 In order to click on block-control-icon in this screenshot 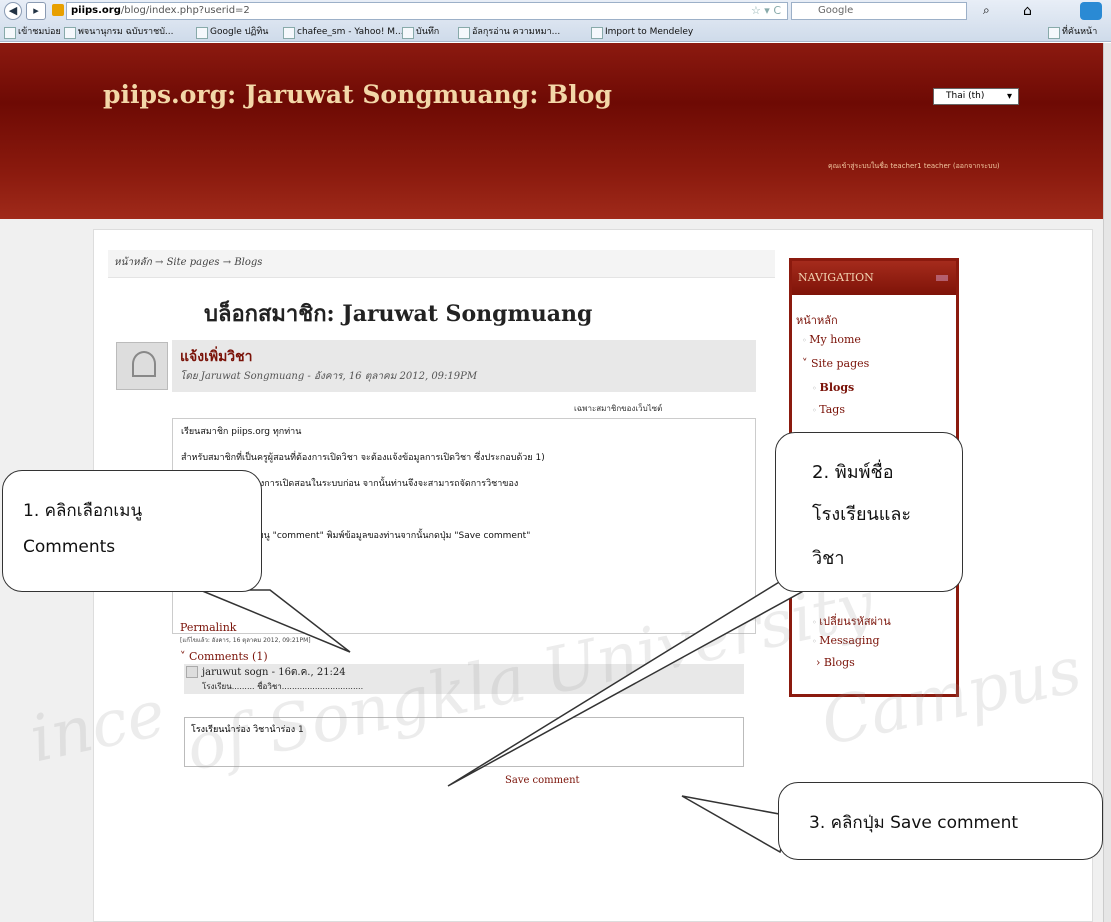, I will do `click(942, 278)`.